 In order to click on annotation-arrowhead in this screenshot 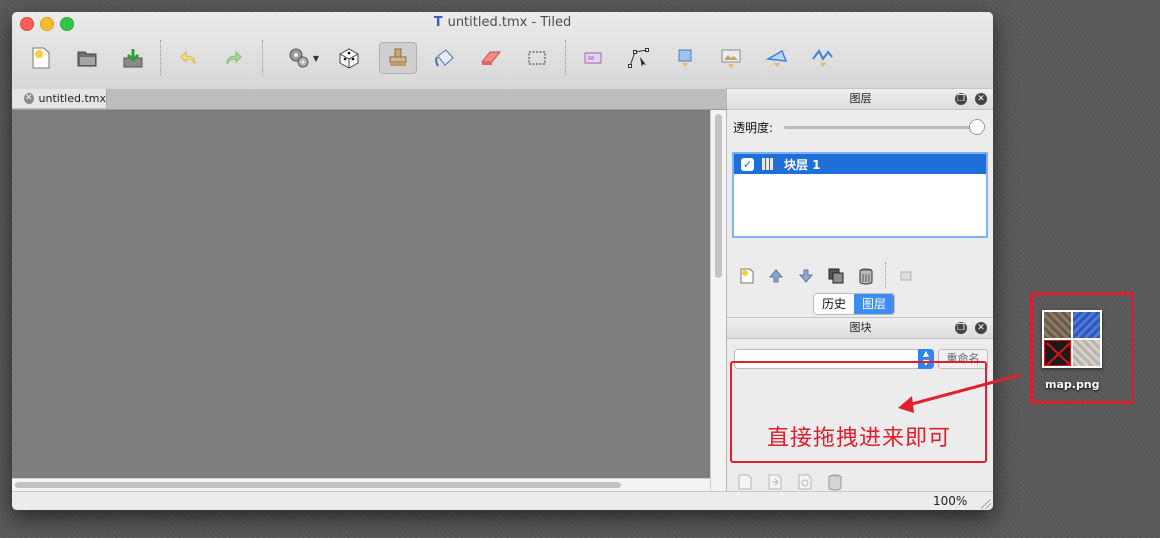, I will do `click(906, 404)`.